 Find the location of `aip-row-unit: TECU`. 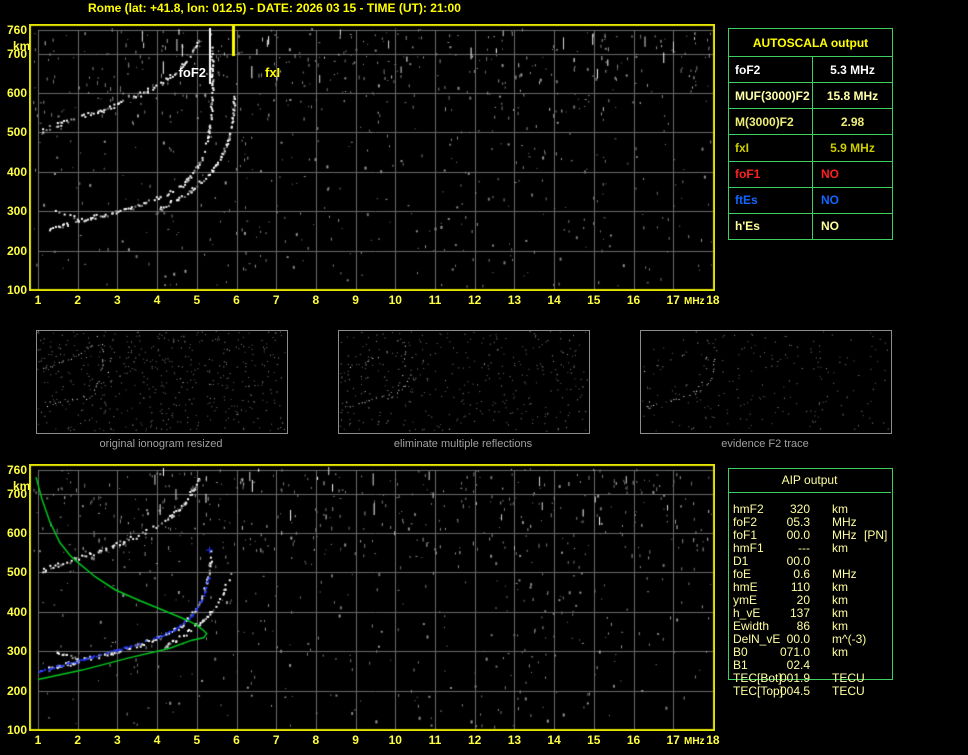

aip-row-unit: TECU is located at coordinates (848, 691).